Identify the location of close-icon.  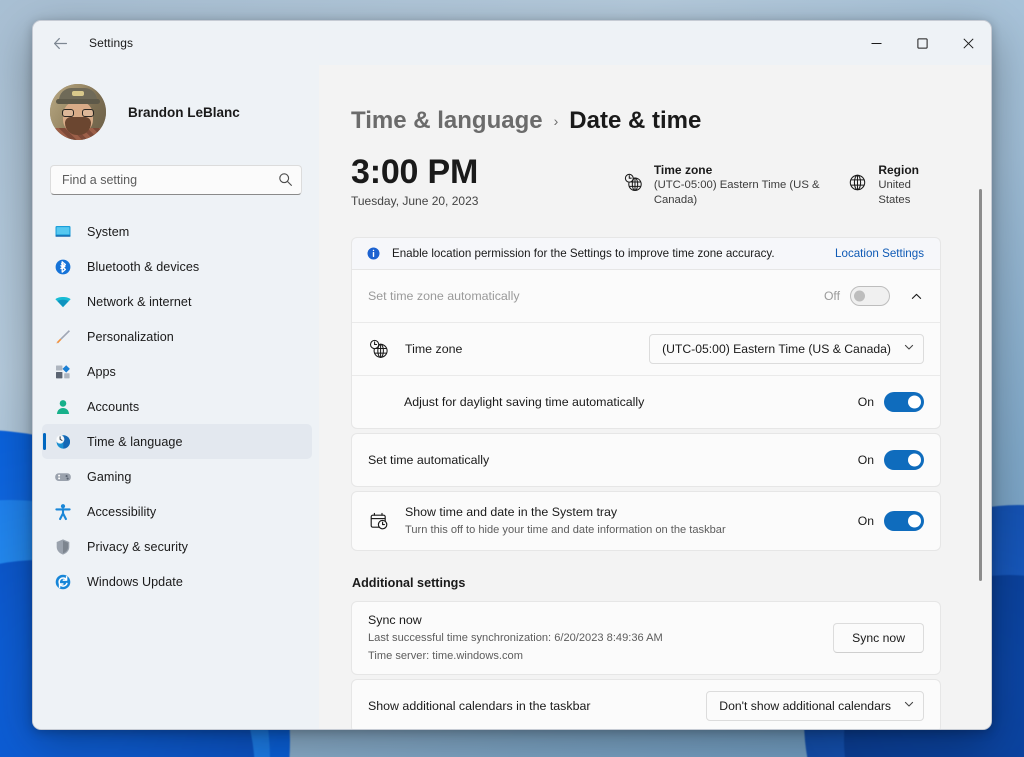
(968, 43).